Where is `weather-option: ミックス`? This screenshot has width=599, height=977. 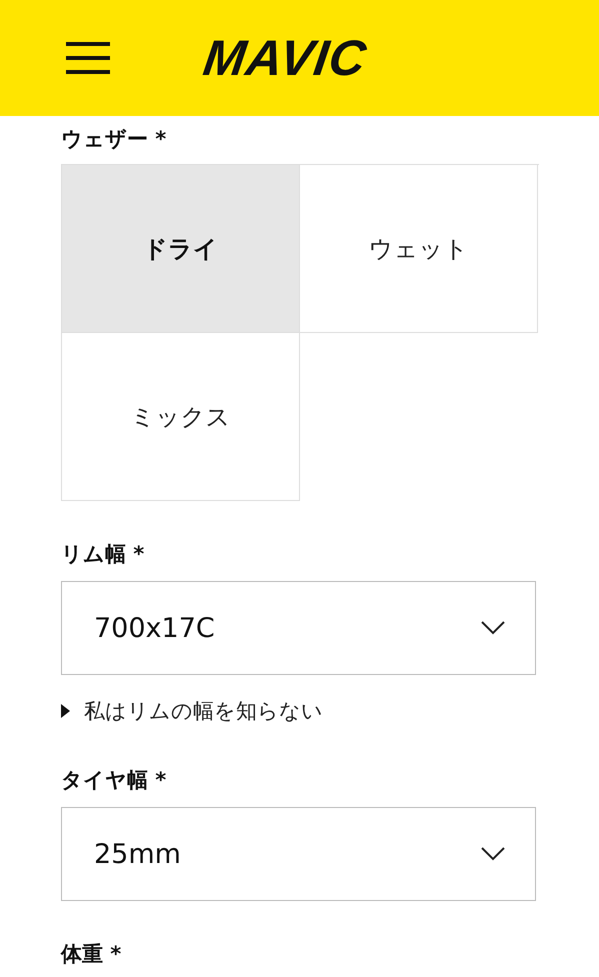
weather-option: ミックス is located at coordinates (181, 417).